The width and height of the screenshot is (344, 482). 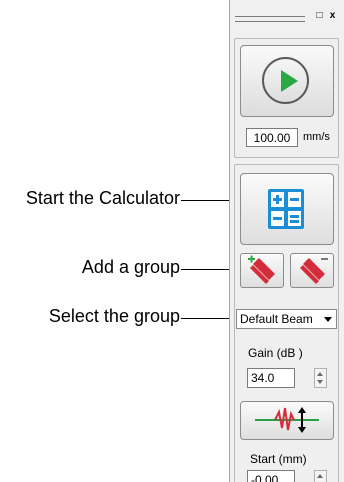 I want to click on add-group-icon, so click(x=261, y=269).